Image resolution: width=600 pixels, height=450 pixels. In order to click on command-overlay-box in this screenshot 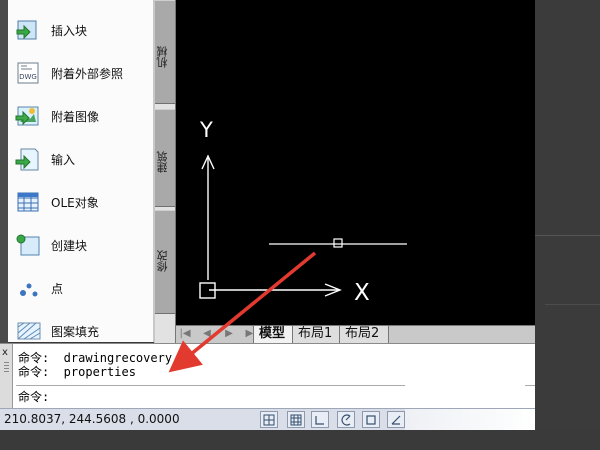, I will do `click(465, 382)`.